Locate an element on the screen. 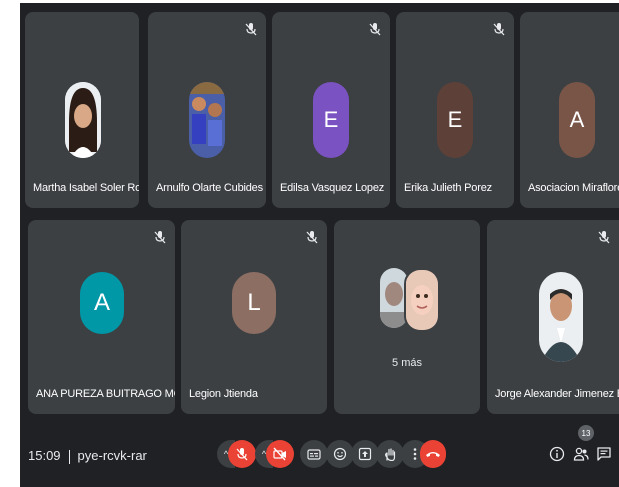 The height and width of the screenshot is (487, 619). camera-toggle-button is located at coordinates (280, 454).